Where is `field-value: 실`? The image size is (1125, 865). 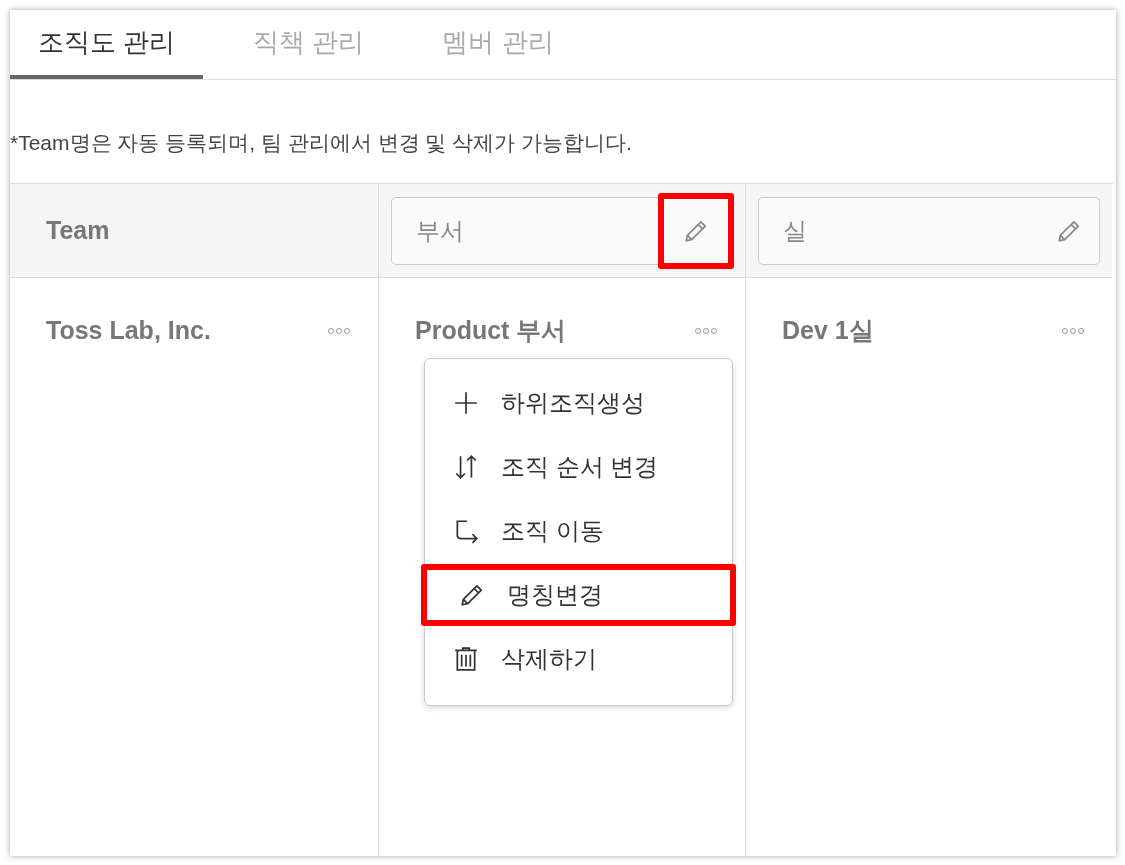
field-value: 실 is located at coordinates (795, 230).